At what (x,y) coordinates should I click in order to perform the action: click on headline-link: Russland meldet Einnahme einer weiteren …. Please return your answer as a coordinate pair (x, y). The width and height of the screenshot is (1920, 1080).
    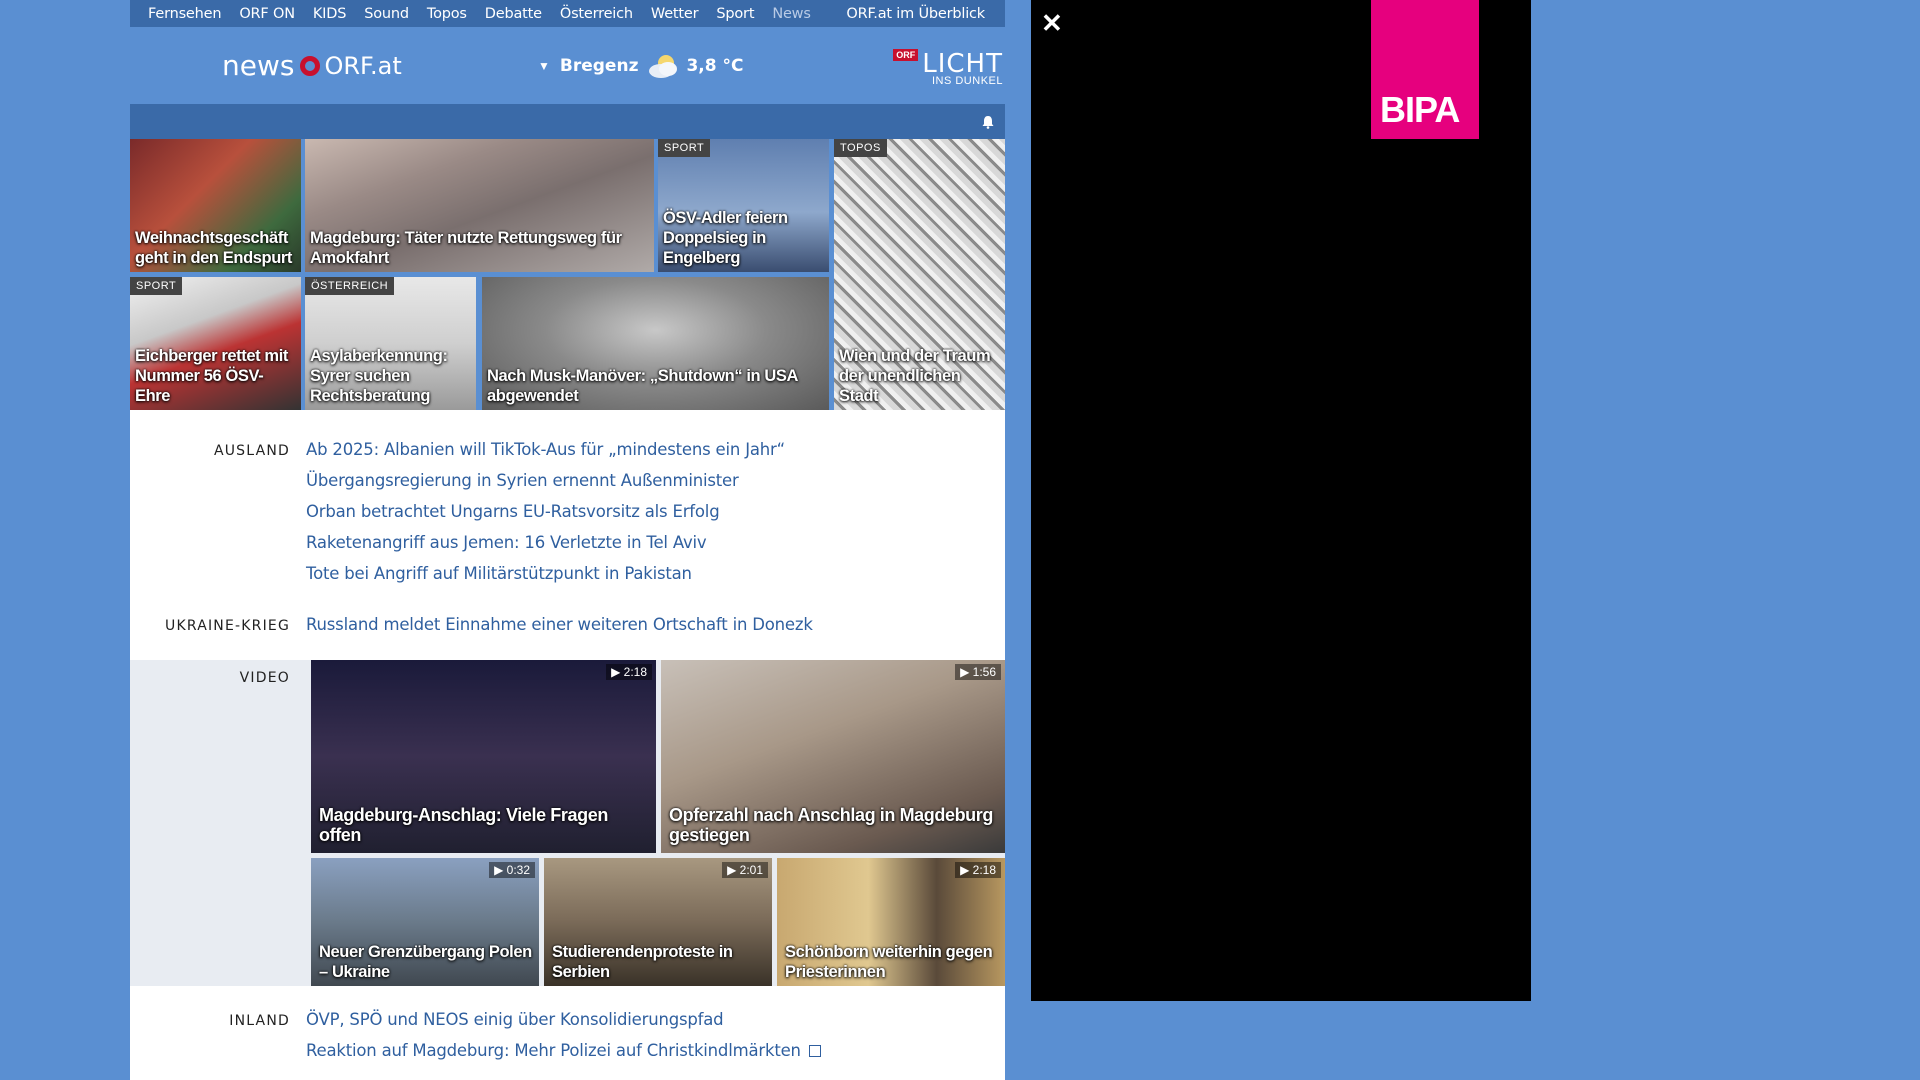
    Looking at the image, I should click on (559, 624).